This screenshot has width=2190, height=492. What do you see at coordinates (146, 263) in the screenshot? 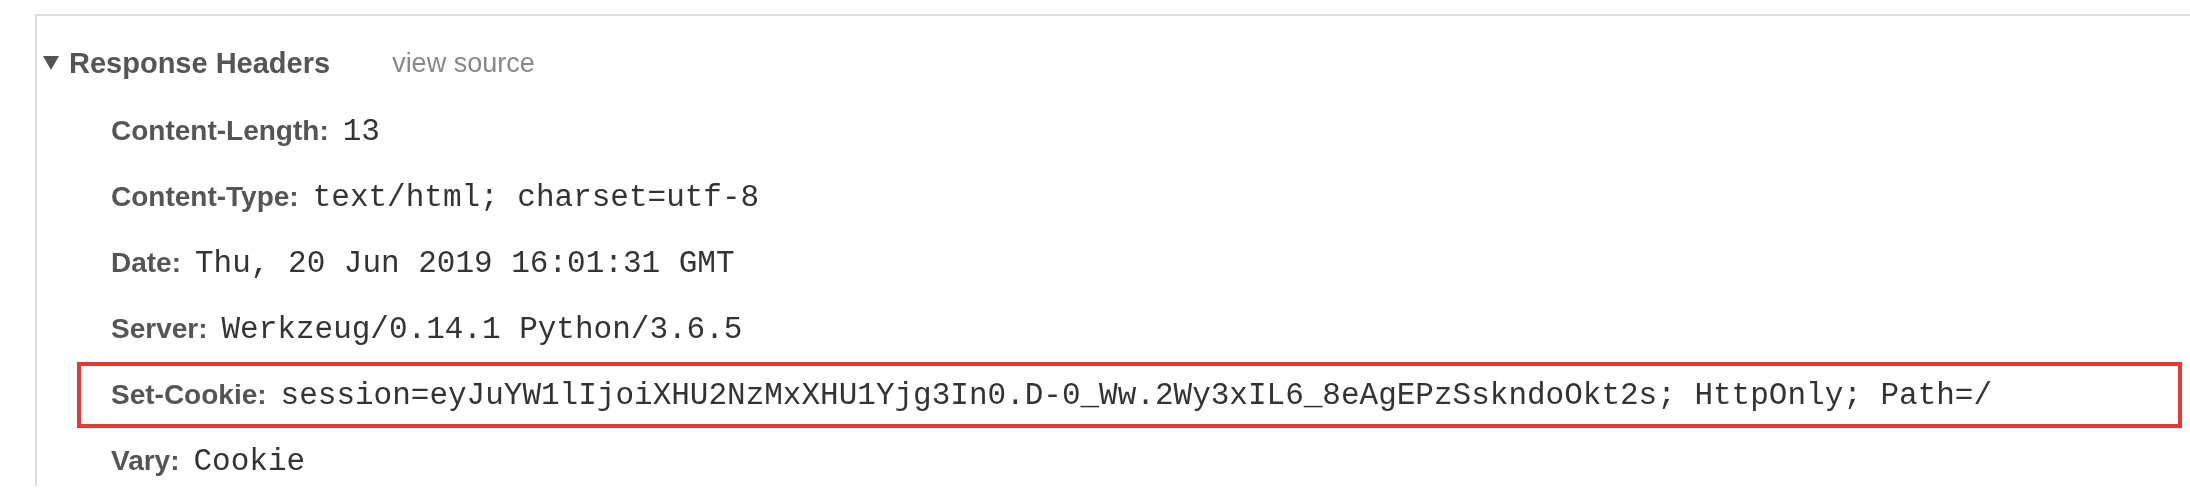
I see `header-name: Date:` at bounding box center [146, 263].